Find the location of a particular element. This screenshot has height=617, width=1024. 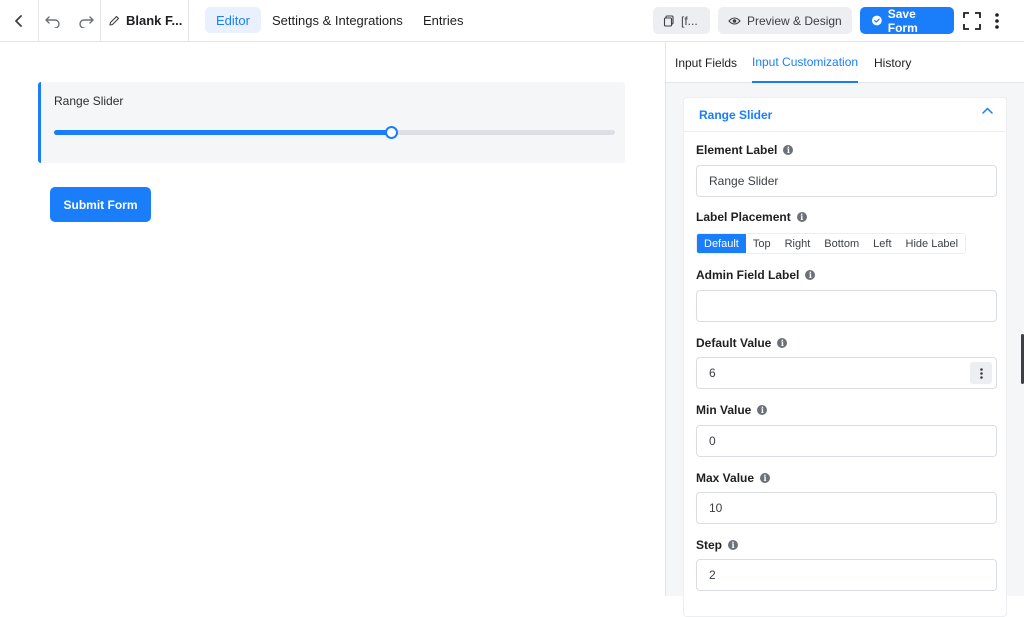

default-value-heading: Default Value i is located at coordinates (742, 343).